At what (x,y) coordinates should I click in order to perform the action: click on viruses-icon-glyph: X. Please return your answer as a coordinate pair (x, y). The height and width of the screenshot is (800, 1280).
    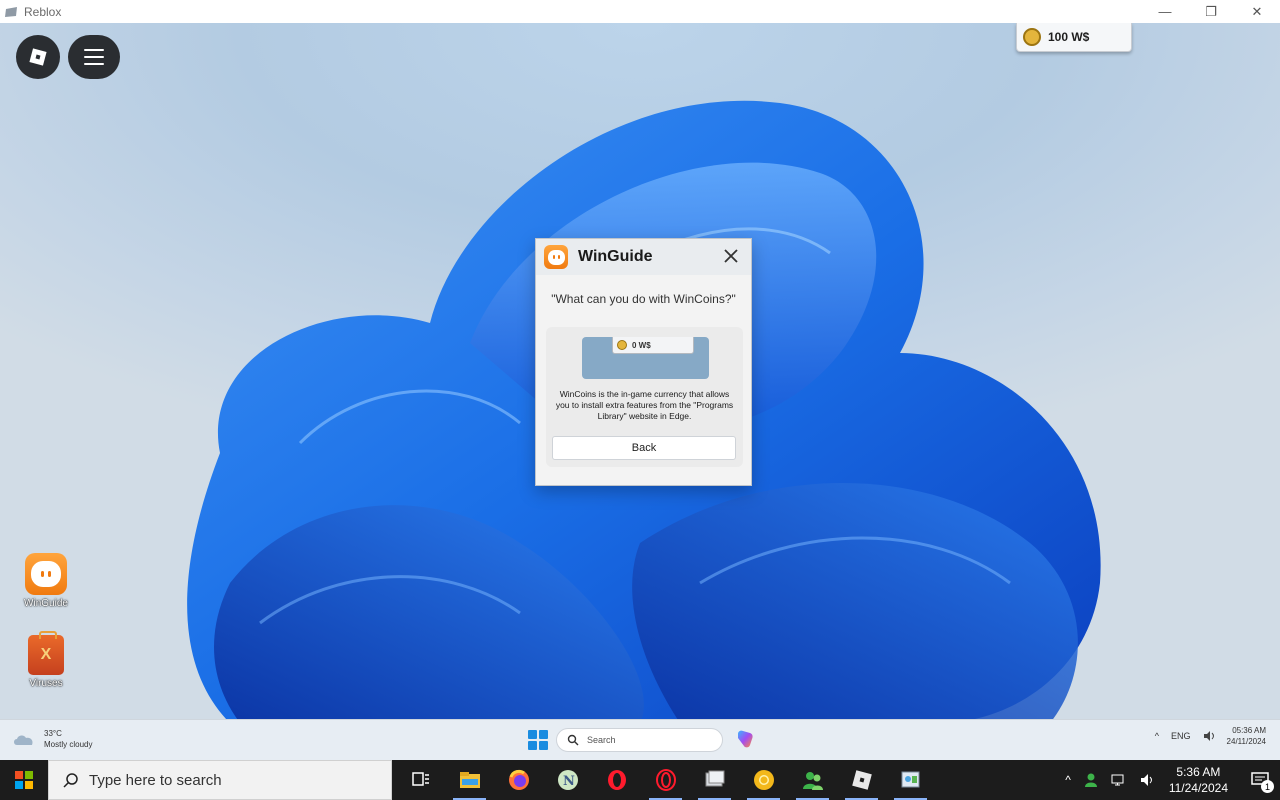
    Looking at the image, I should click on (46, 654).